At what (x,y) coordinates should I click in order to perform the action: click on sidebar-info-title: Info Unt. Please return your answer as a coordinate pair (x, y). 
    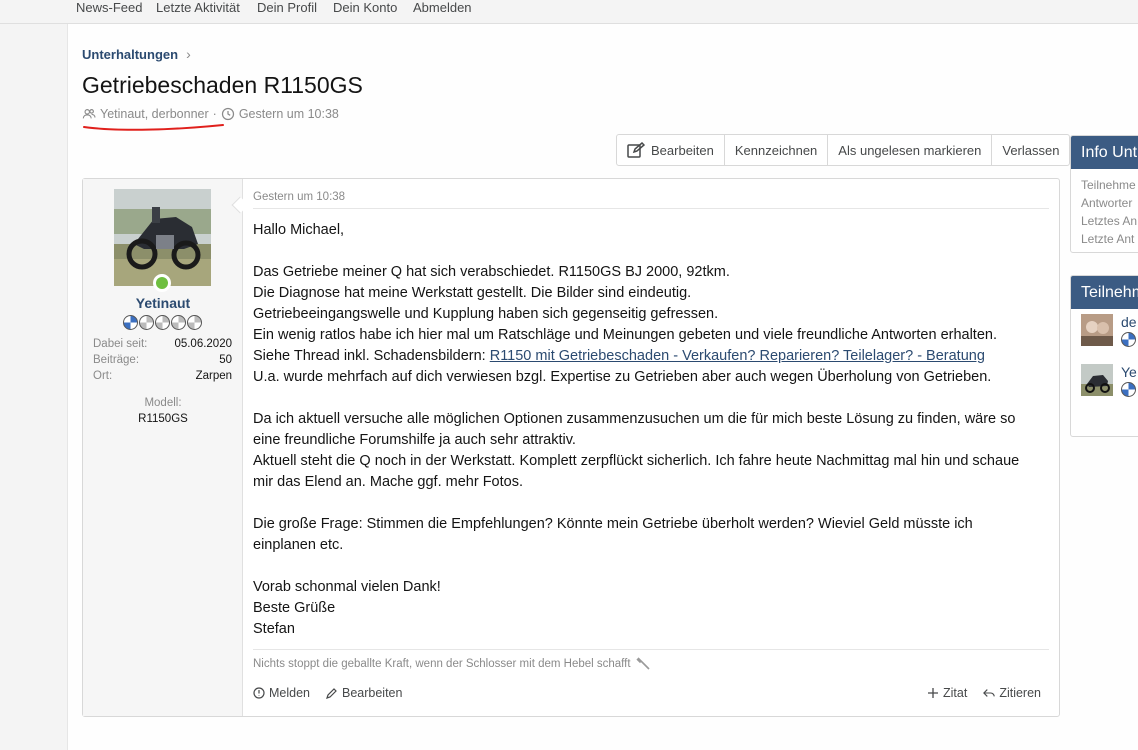
    Looking at the image, I should click on (1104, 152).